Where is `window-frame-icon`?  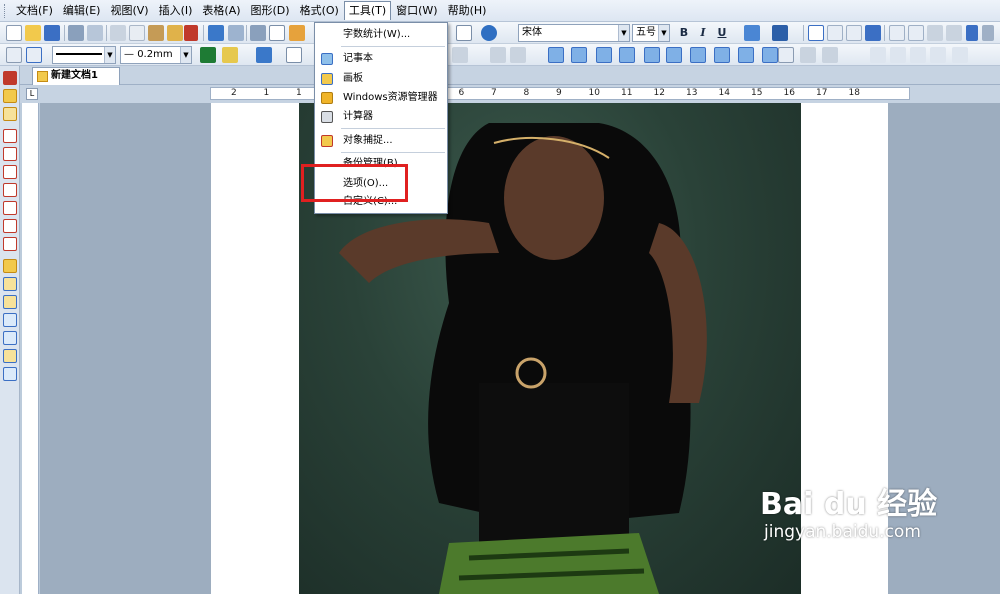 window-frame-icon is located at coordinates (294, 55).